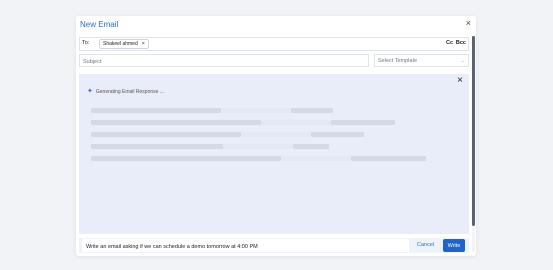  I want to click on bcc-toggle: Bcc, so click(461, 43).